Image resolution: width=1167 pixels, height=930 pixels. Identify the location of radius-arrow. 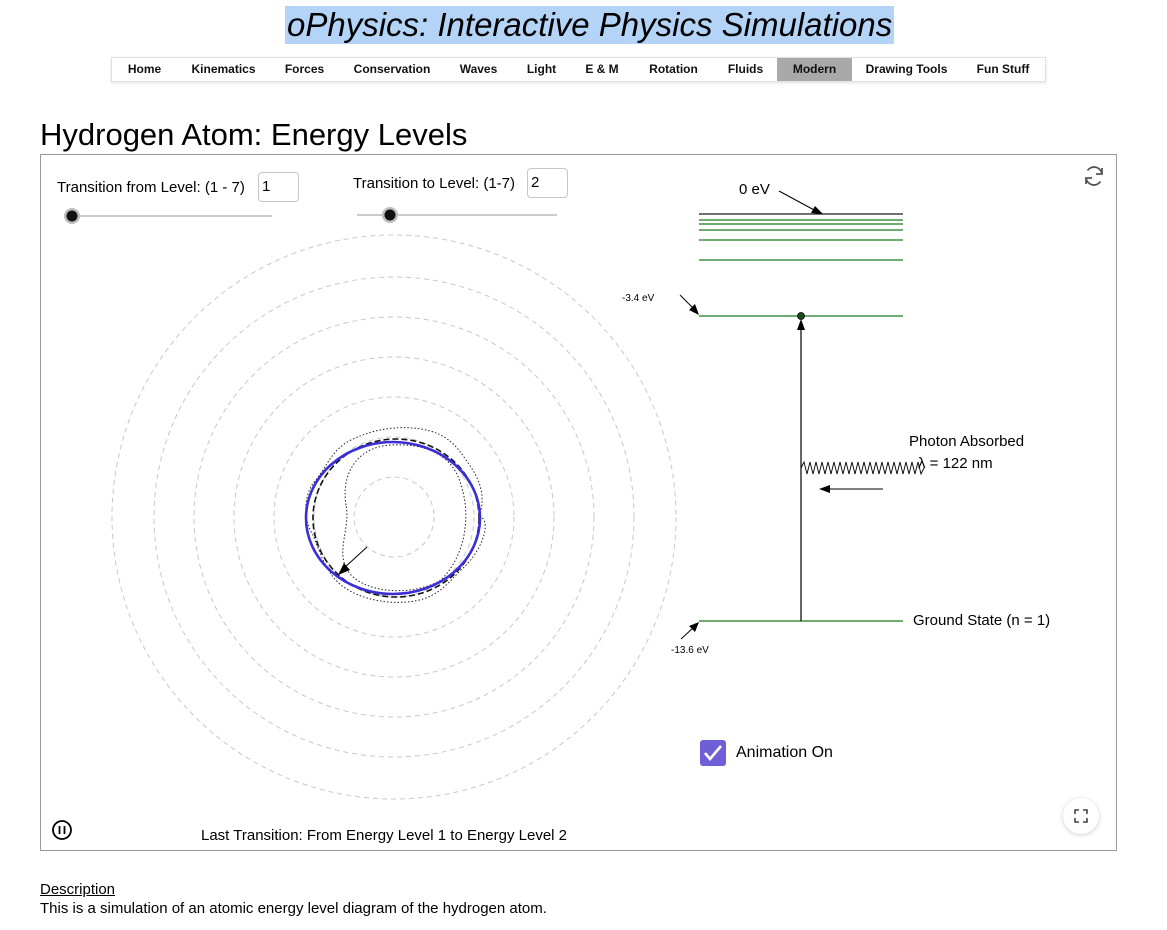
(353, 560).